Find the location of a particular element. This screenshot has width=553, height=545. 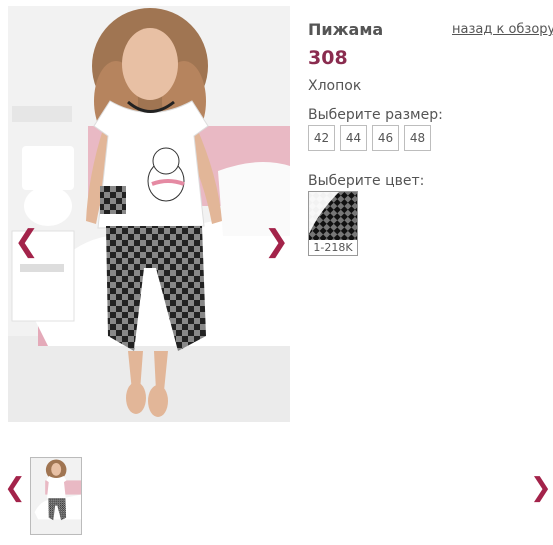

thumbnail-image is located at coordinates (56, 496).